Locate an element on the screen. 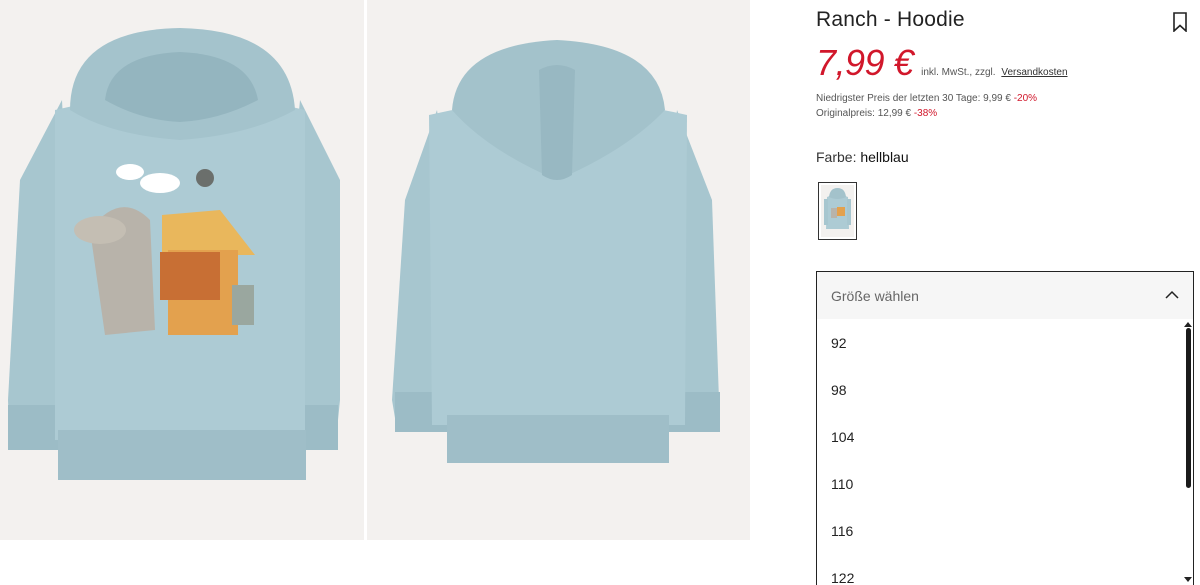 This screenshot has width=1200, height=585. size-option-122: 122 is located at coordinates (1005, 569).